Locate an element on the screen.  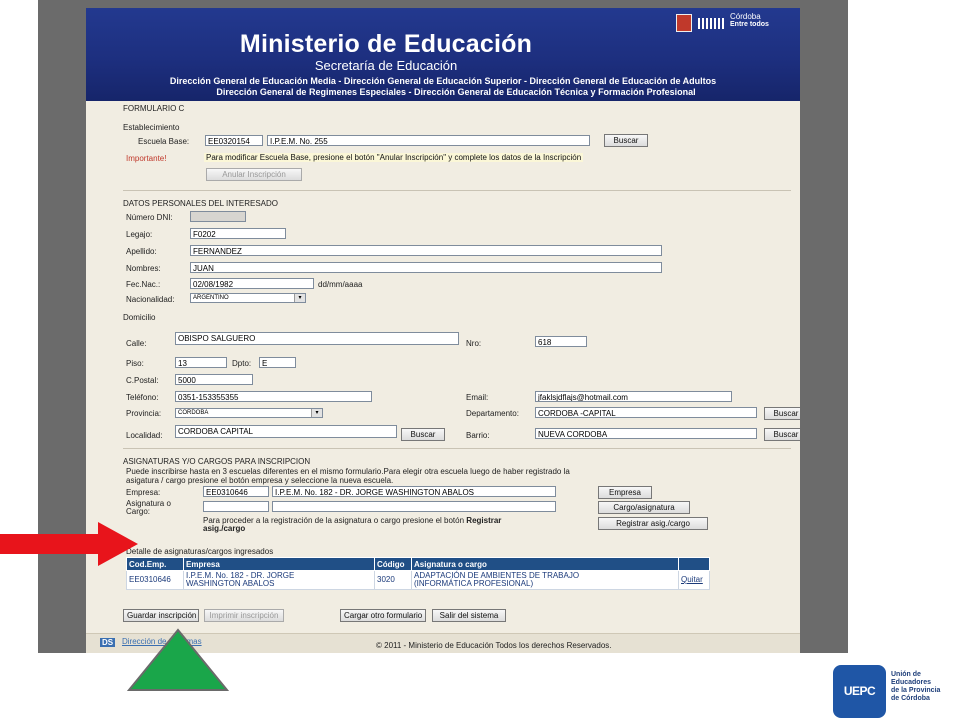
ministry-title: Ministerio de Educación is located at coordinates (386, 44).